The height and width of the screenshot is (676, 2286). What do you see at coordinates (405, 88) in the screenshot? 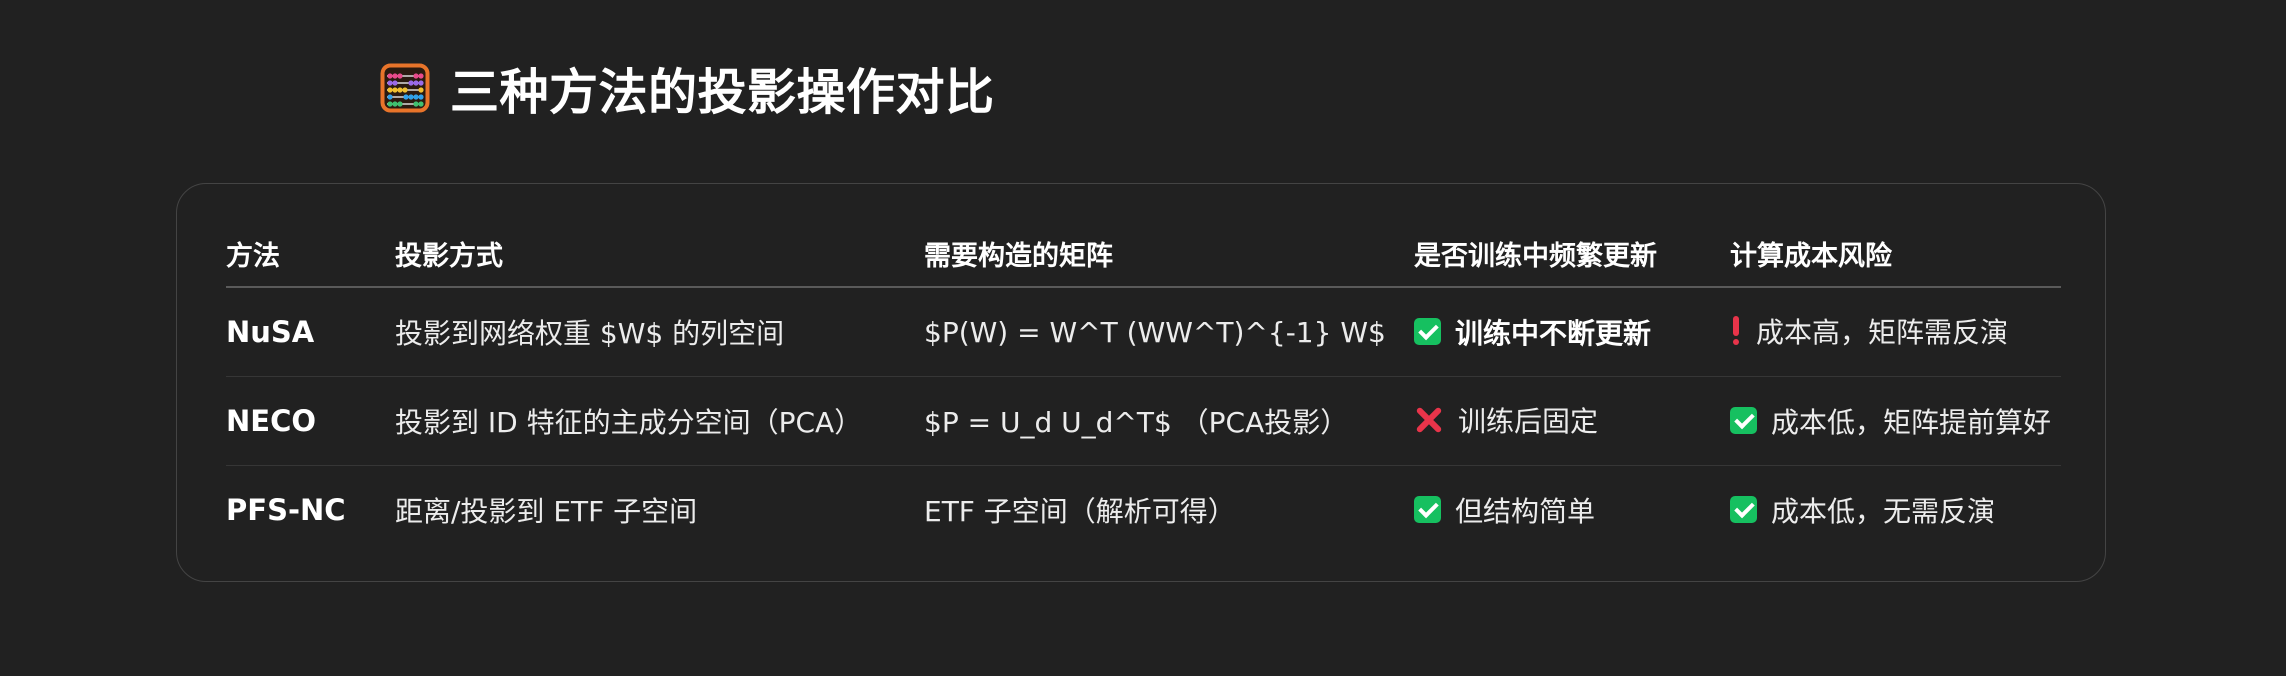
I see `abacus-icon` at bounding box center [405, 88].